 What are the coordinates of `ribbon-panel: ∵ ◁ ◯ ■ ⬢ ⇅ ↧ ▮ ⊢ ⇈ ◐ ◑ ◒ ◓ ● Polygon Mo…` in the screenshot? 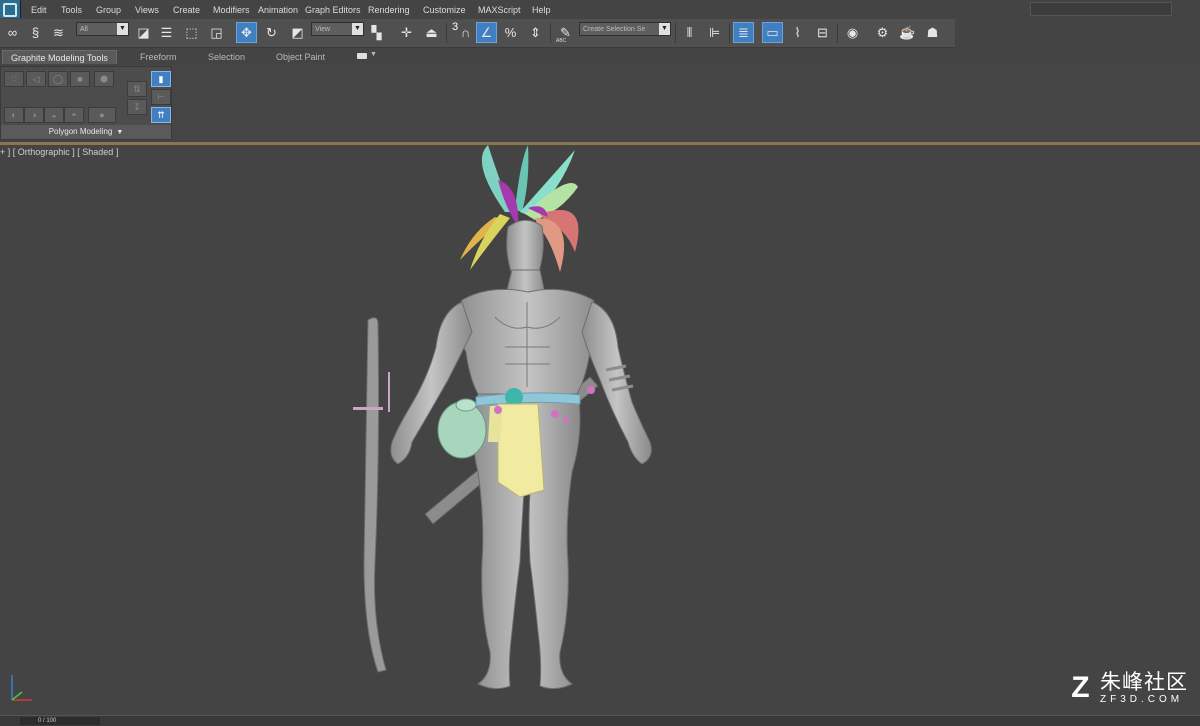 It's located at (600, 103).